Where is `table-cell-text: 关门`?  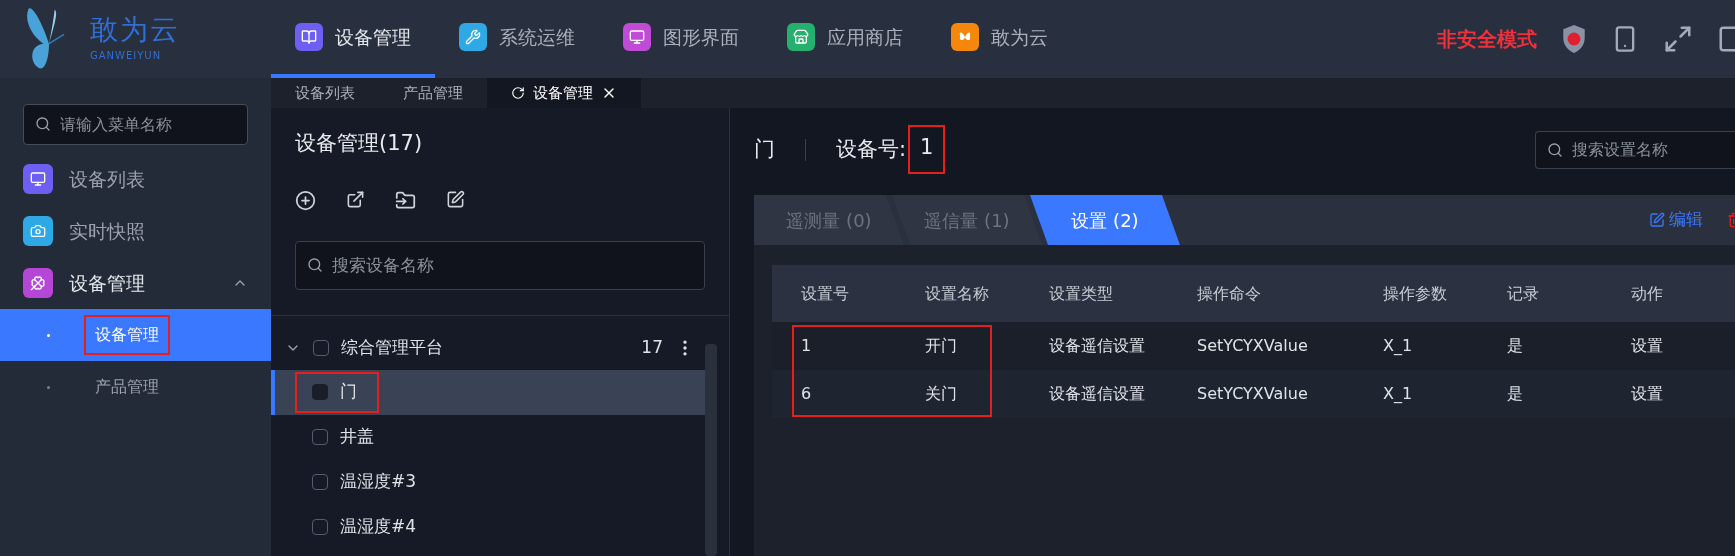
table-cell-text: 关门 is located at coordinates (941, 394).